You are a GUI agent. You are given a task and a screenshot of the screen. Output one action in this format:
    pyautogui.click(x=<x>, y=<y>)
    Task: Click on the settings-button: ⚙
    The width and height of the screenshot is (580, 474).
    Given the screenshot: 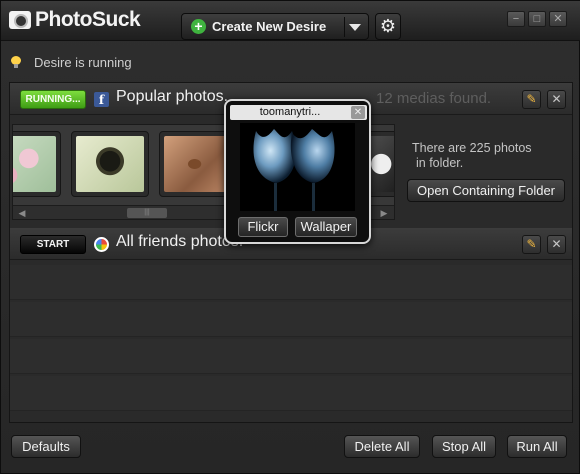 What is the action you would take?
    pyautogui.click(x=388, y=26)
    